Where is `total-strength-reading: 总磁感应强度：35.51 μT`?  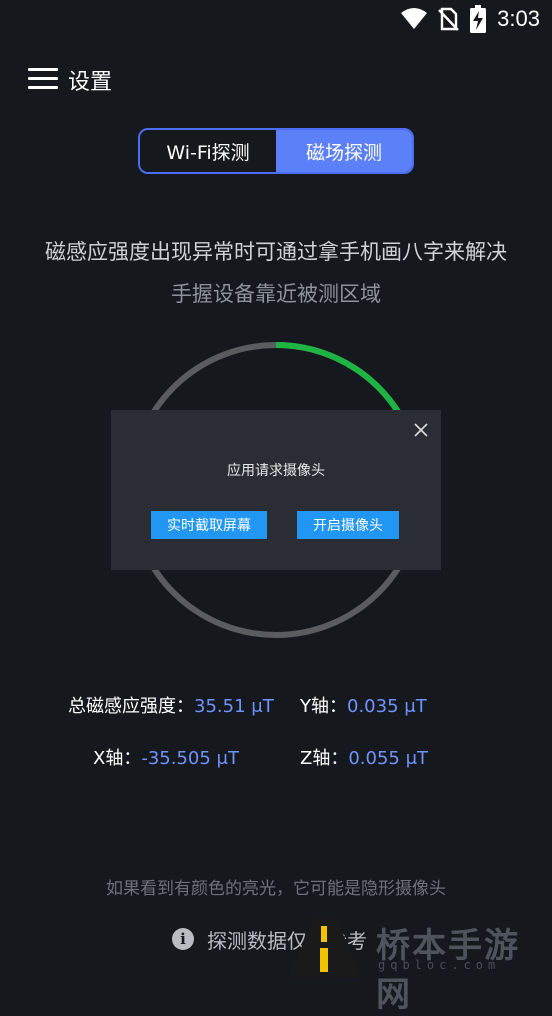
total-strength-reading: 总磁感应强度：35.51 μT is located at coordinates (171, 705).